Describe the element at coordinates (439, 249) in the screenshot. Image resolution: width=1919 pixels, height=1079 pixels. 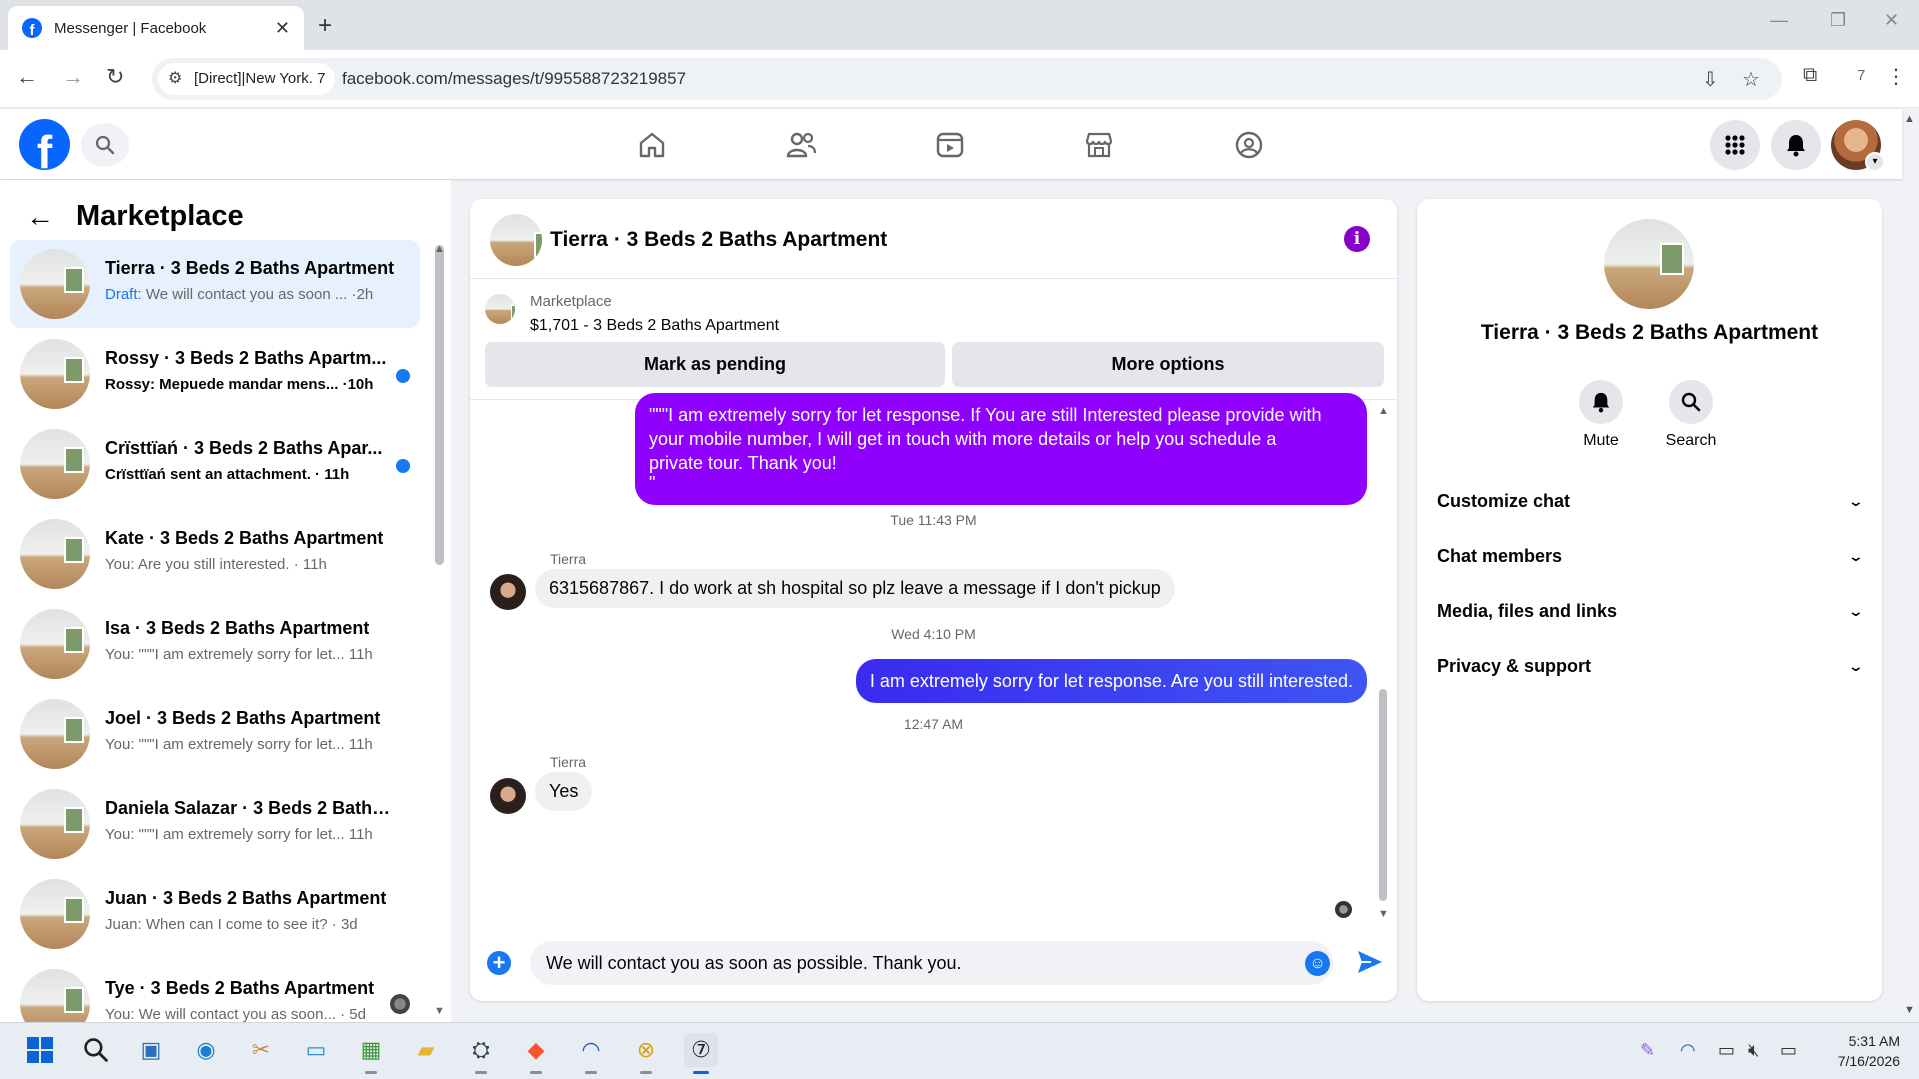
I see `sidebar-scroll-up-arrow: ▲` at that location.